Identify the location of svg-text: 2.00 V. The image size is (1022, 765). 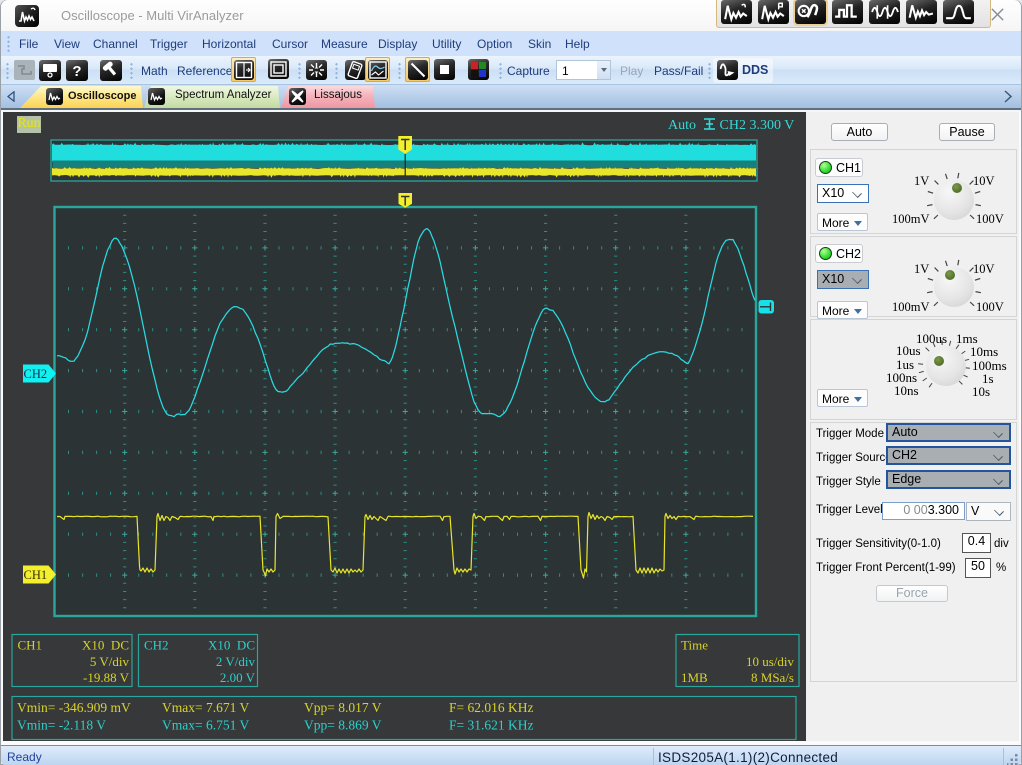
(238, 677).